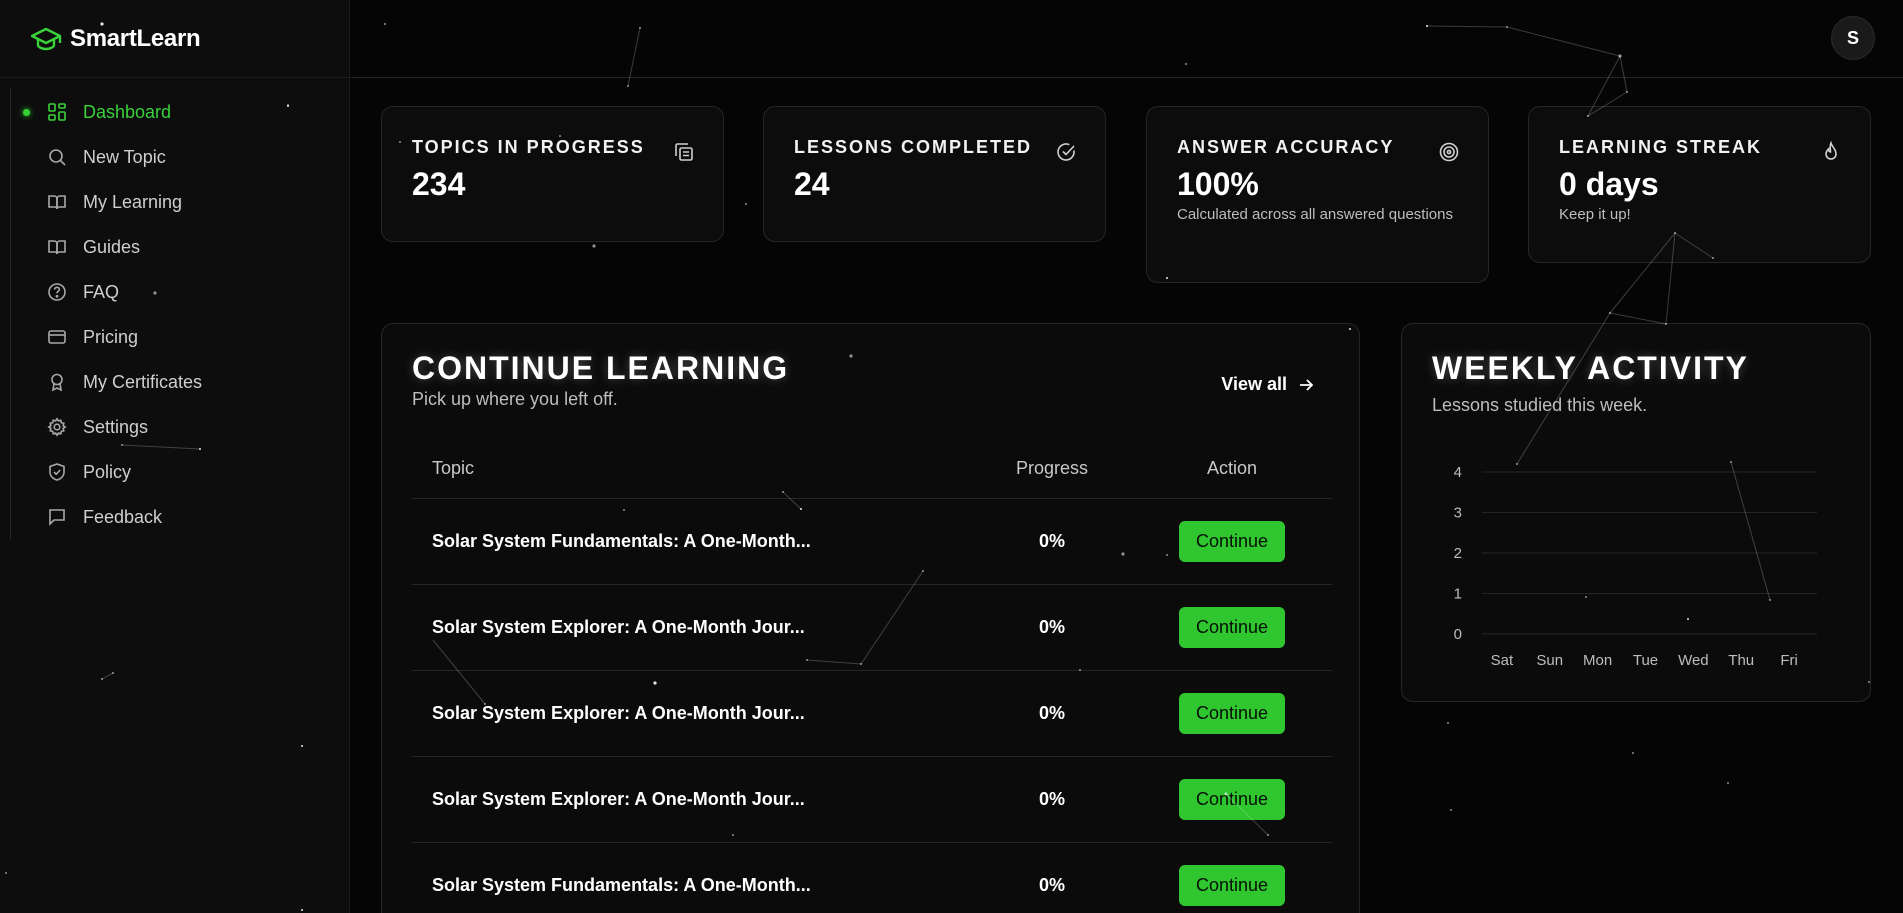  What do you see at coordinates (1635, 566) in the screenshot?
I see `weekly-activity-chart: 0 1 2 3 4 Sat Sun Mon Tue Wed Thu Fri` at bounding box center [1635, 566].